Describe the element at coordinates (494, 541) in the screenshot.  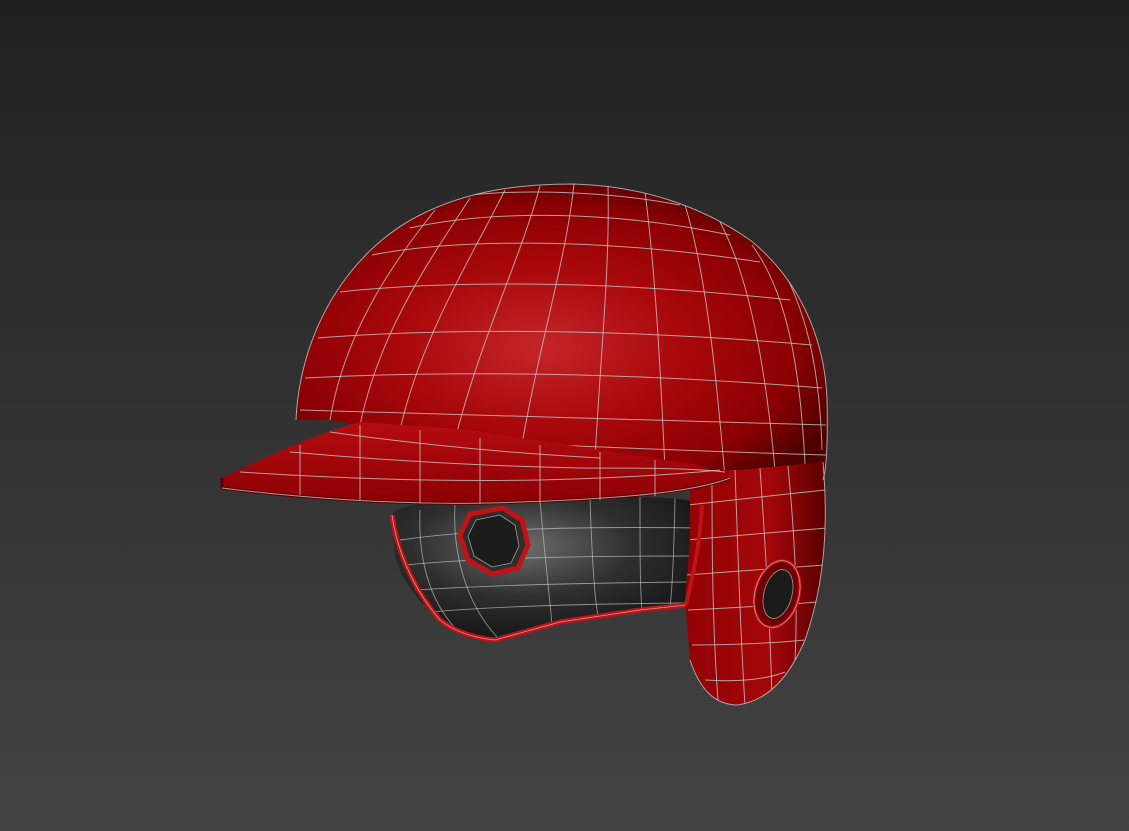
I see `front-ear-hole` at that location.